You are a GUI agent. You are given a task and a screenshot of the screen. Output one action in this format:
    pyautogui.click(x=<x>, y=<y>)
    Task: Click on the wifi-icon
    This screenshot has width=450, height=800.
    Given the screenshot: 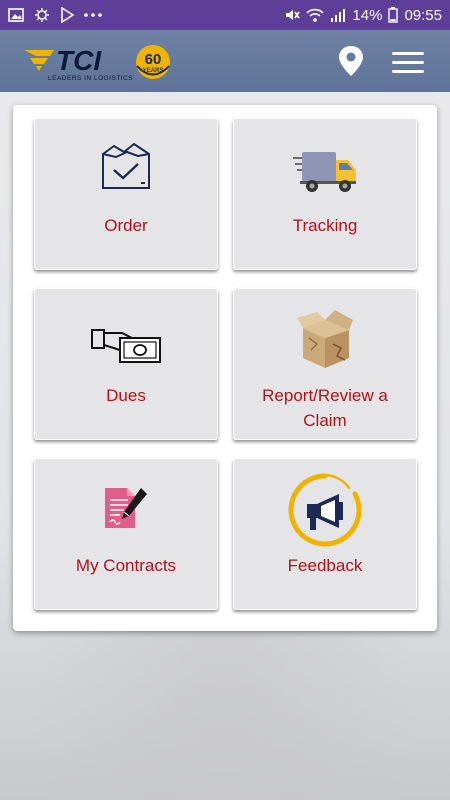 What is the action you would take?
    pyautogui.click(x=315, y=15)
    